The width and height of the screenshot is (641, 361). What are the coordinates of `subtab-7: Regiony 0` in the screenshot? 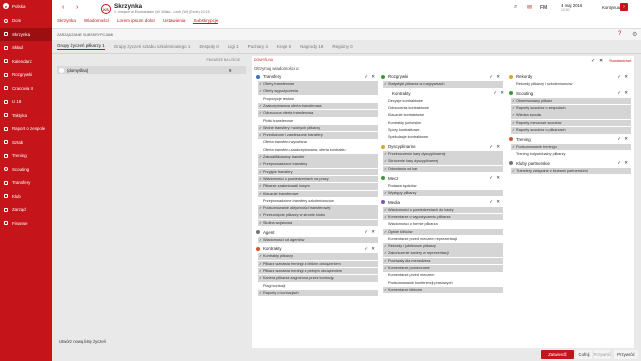 It's located at (342, 46).